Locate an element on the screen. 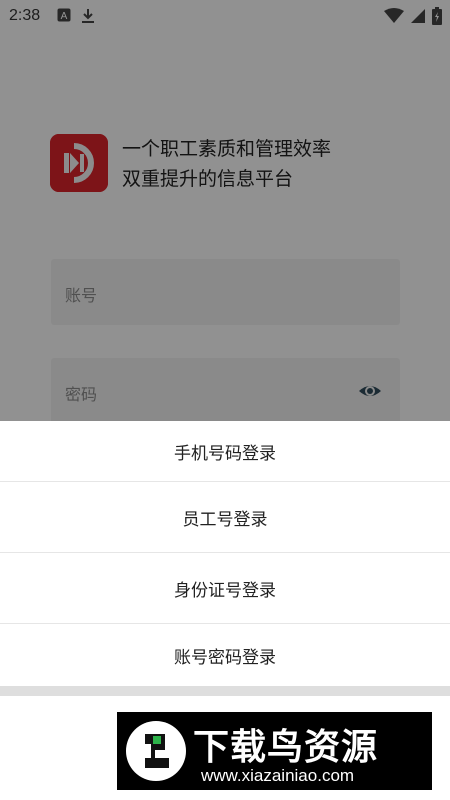  login-option-account-password: 账号密码登录 is located at coordinates (225, 655).